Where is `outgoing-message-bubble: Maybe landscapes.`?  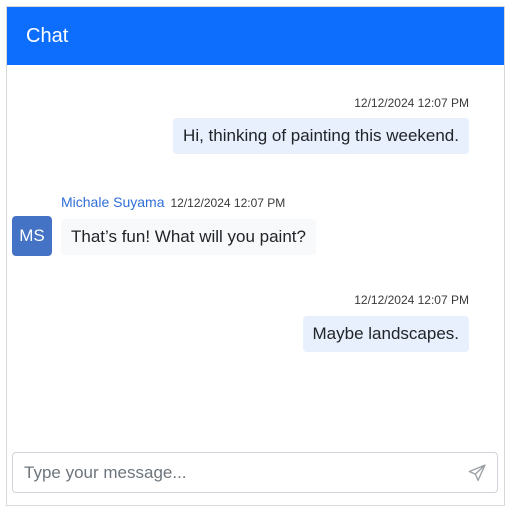
outgoing-message-bubble: Maybe landscapes. is located at coordinates (385, 334).